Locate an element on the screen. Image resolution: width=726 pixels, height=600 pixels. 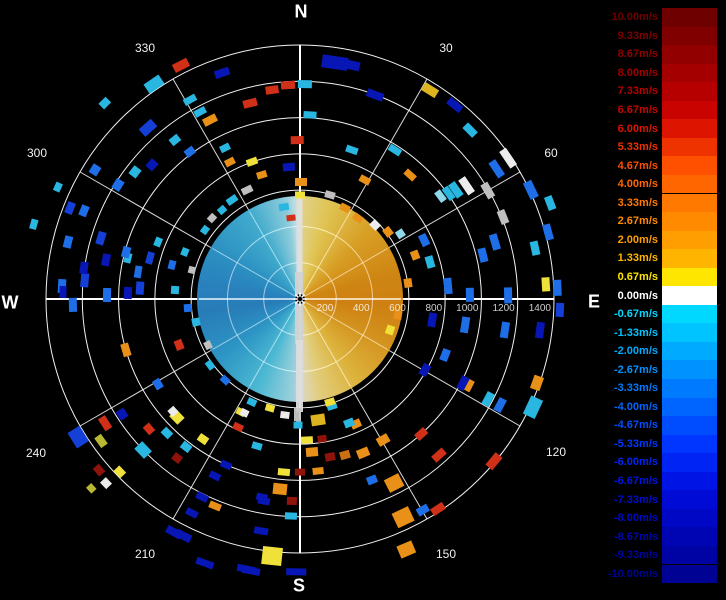
range-ring-label: 200 is located at coordinates (325, 308).